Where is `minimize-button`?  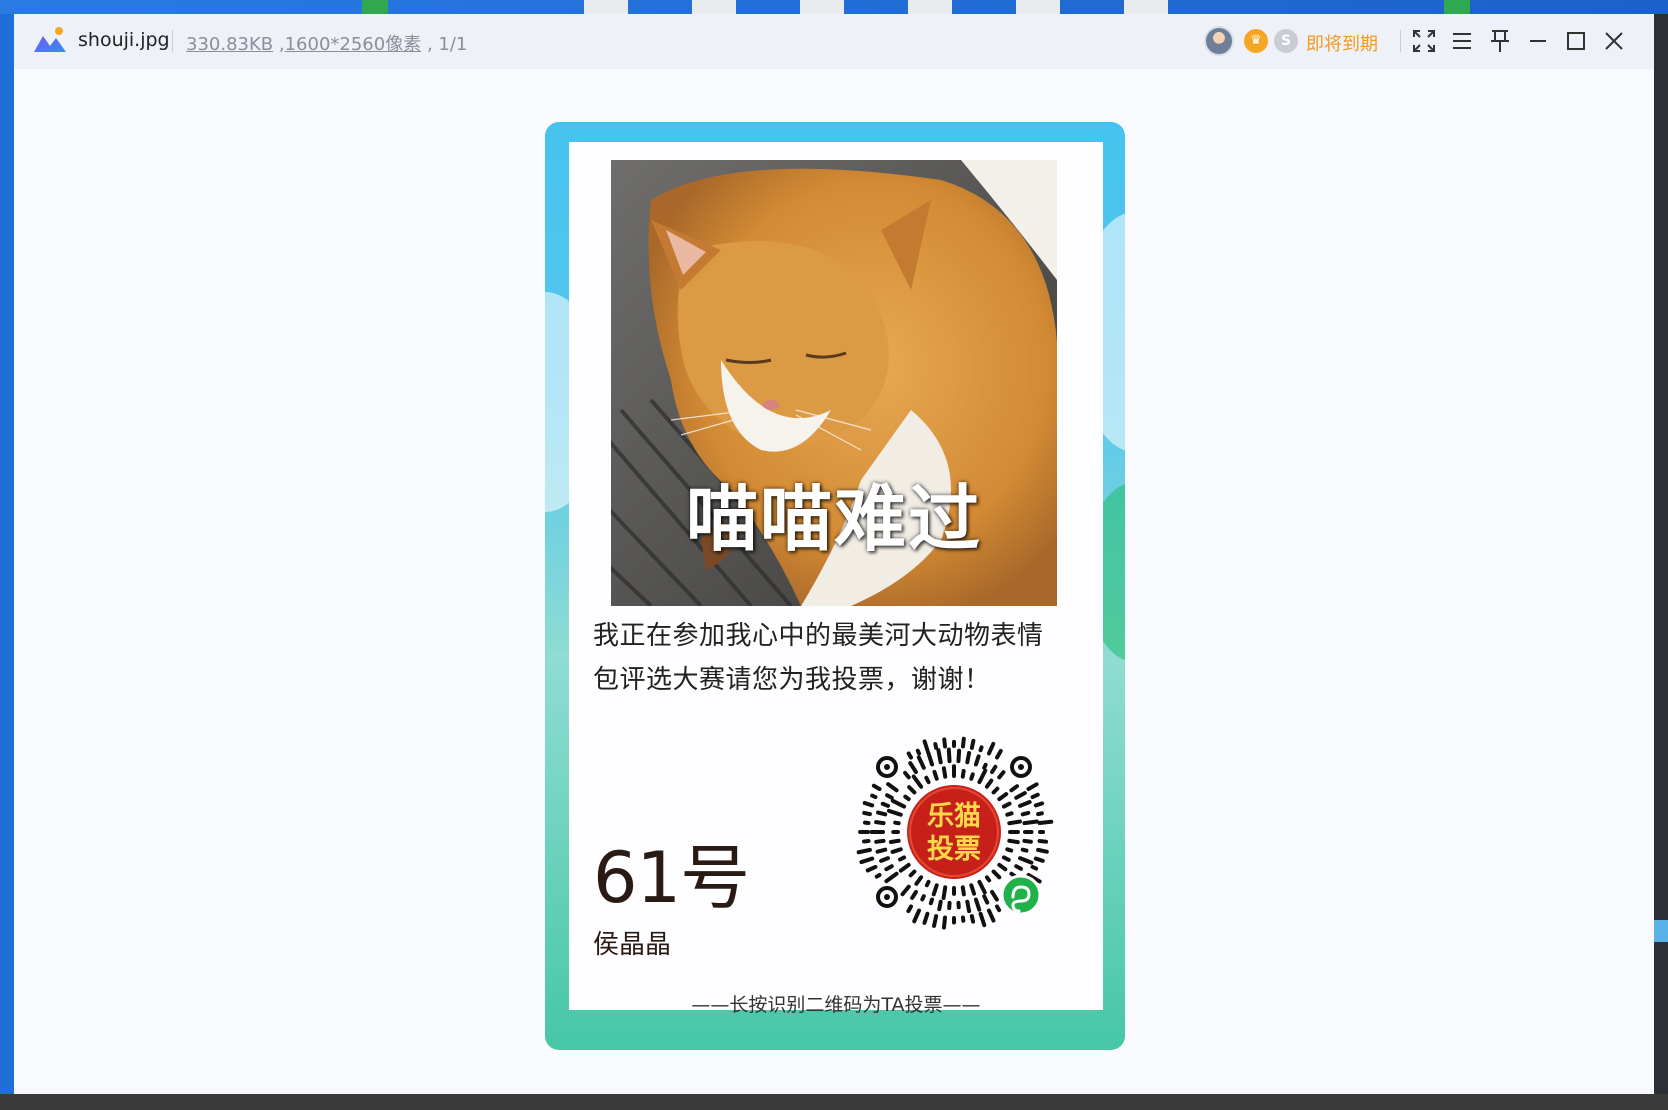 minimize-button is located at coordinates (1538, 41).